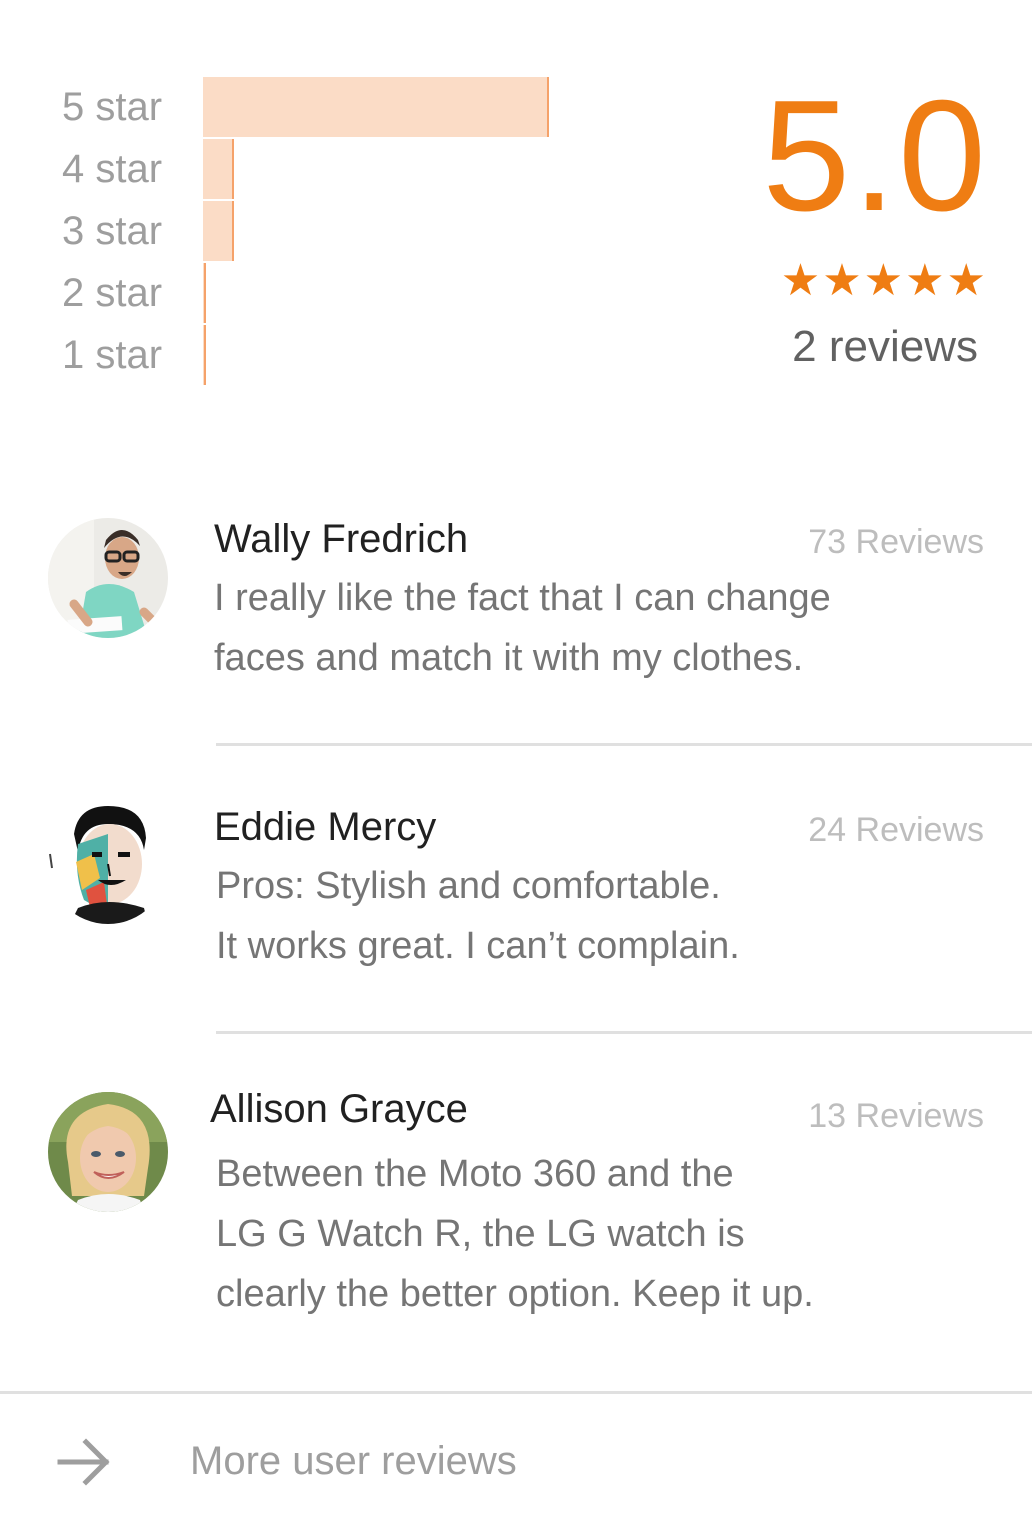 This screenshot has height=1536, width=1032. Describe the element at coordinates (112, 169) in the screenshot. I see `histogram-label: 4 star` at that location.